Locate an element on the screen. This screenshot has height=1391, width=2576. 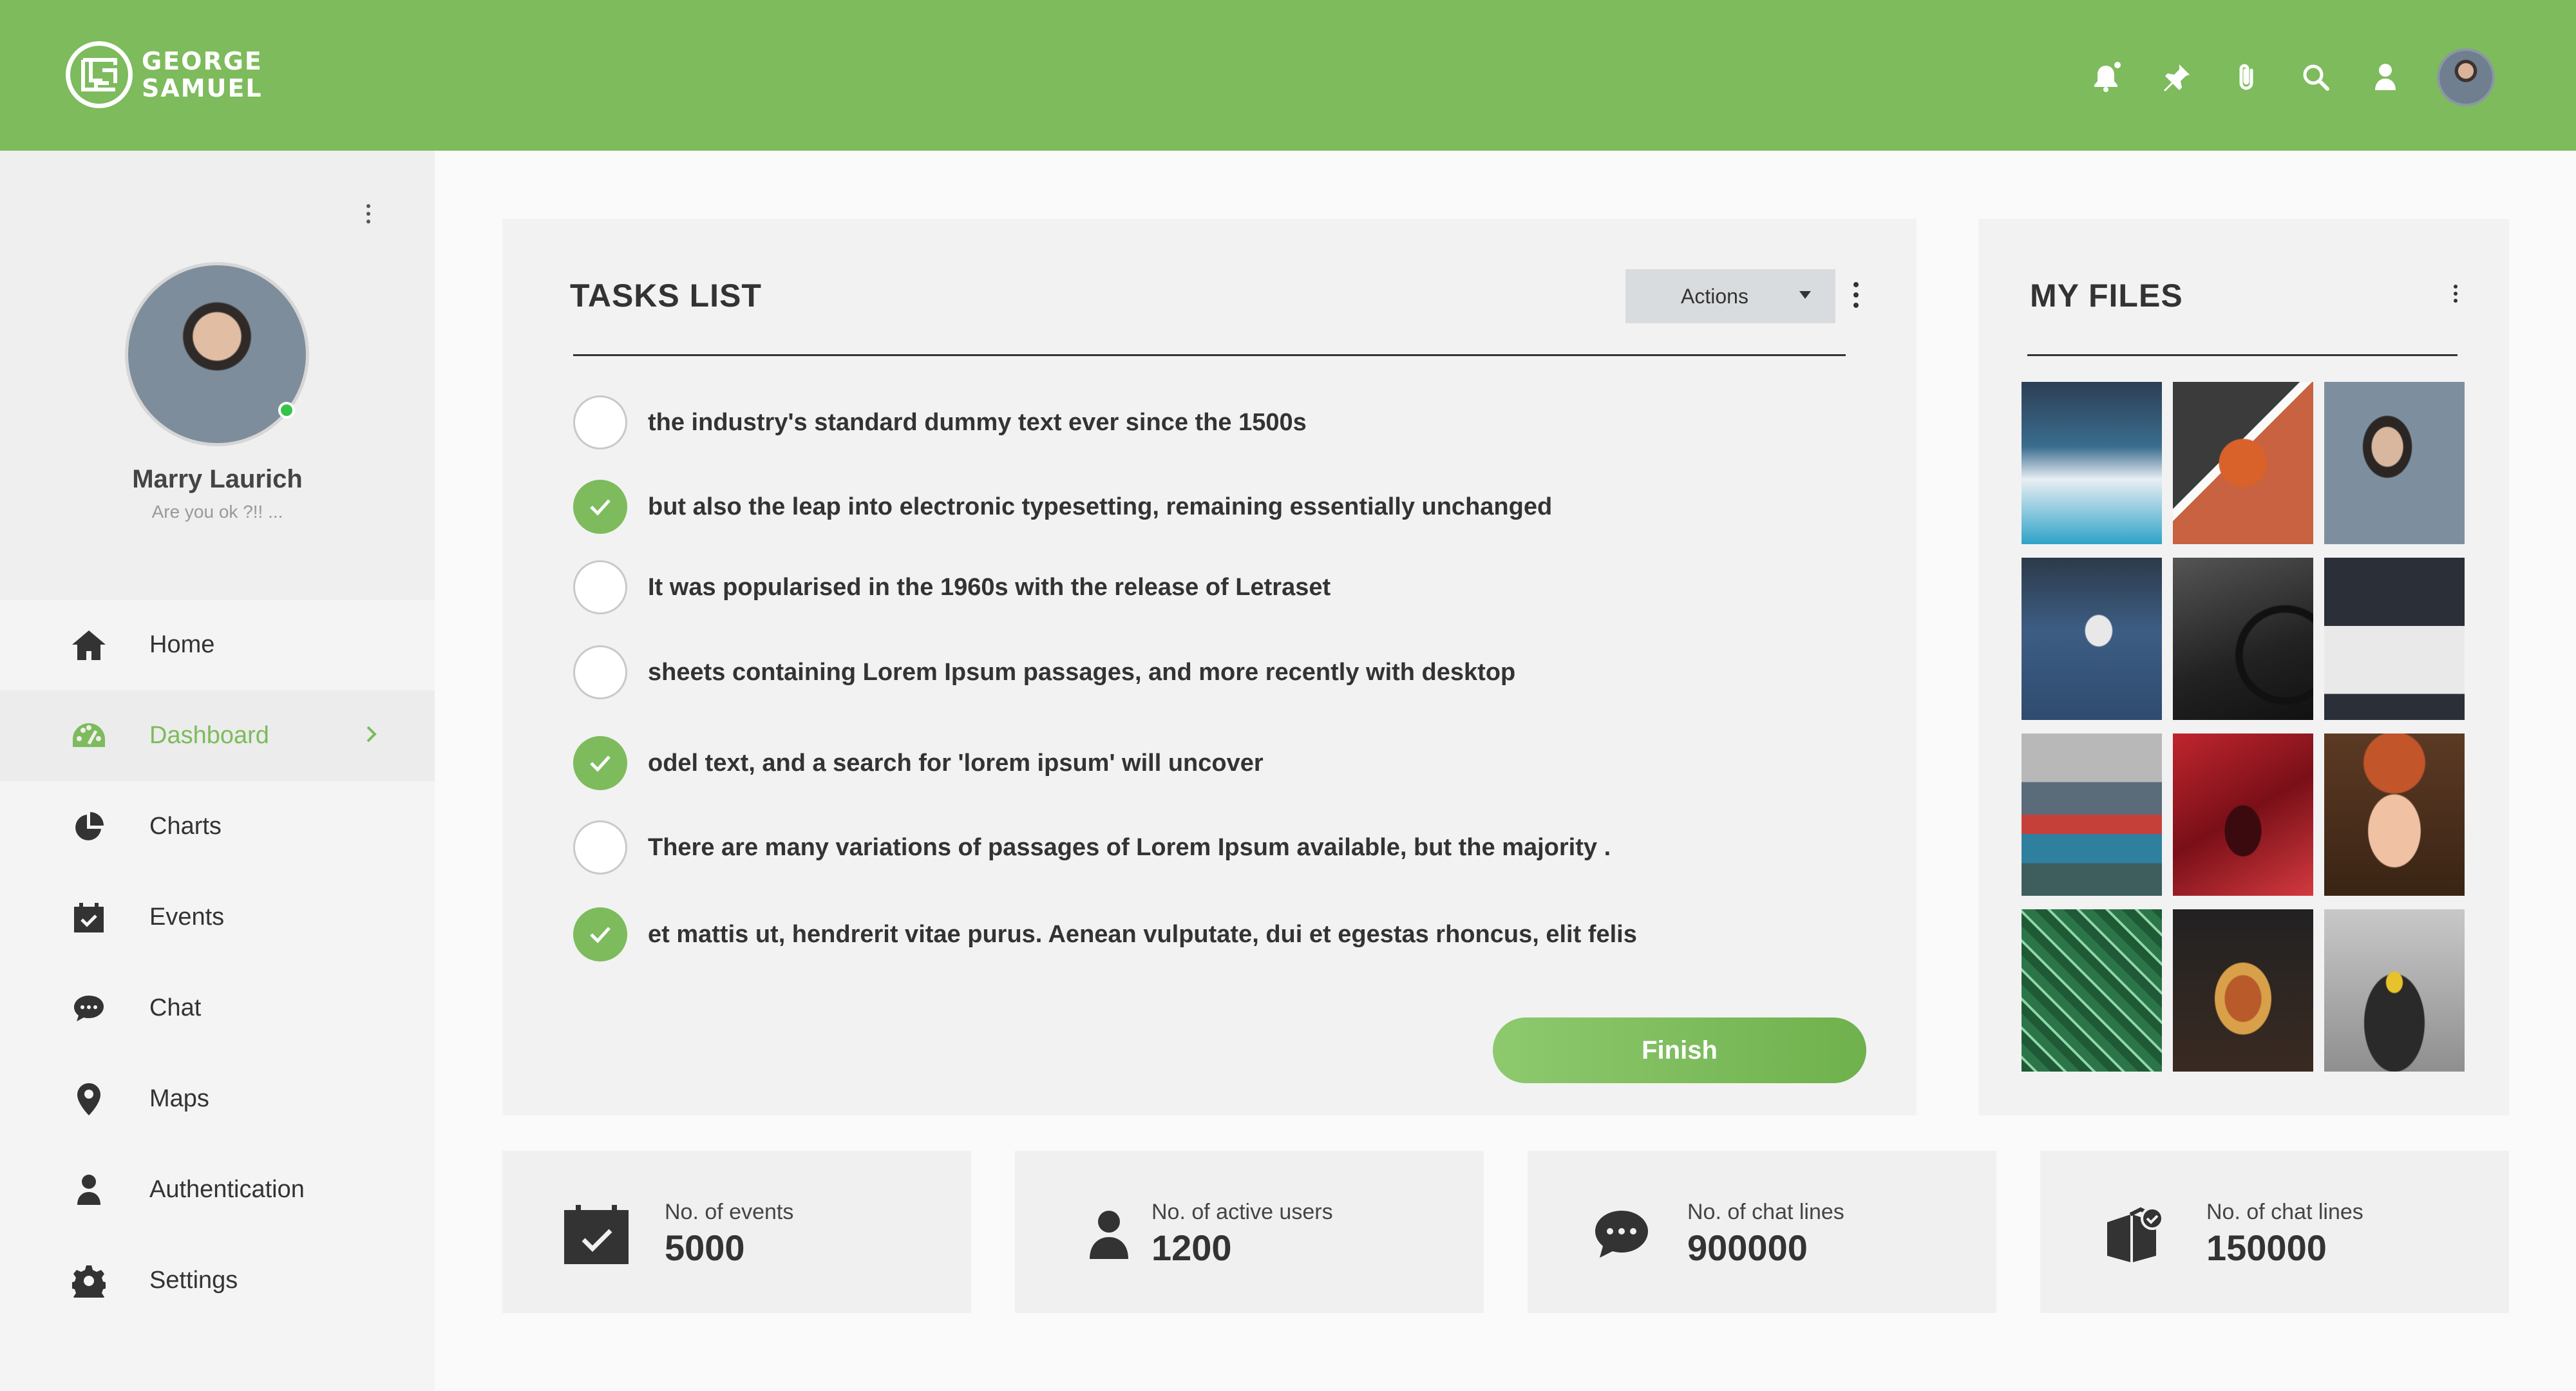
sidebar-item-label: Chat is located at coordinates (175, 1007).